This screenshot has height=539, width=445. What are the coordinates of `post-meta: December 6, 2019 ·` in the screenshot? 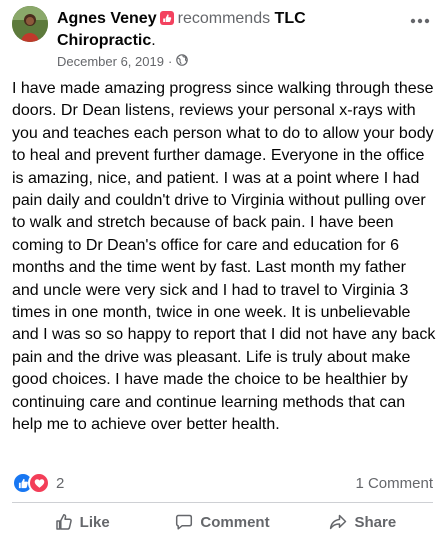 It's located at (123, 62).